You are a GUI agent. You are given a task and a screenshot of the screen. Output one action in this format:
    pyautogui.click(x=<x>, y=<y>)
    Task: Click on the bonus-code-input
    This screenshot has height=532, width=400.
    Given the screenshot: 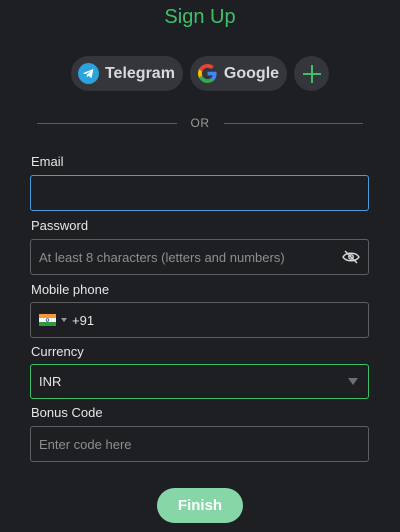 What is the action you would take?
    pyautogui.click(x=199, y=444)
    